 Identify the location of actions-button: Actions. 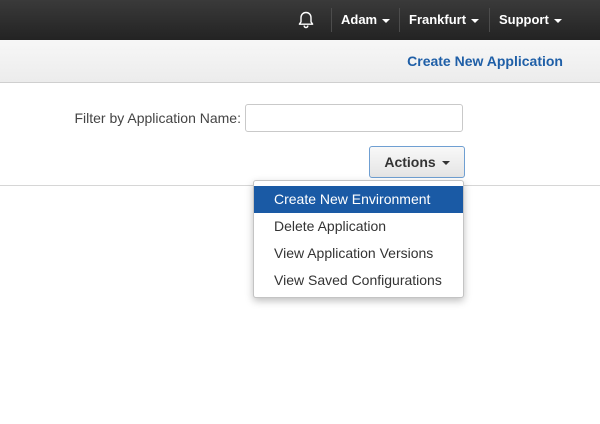
(417, 162).